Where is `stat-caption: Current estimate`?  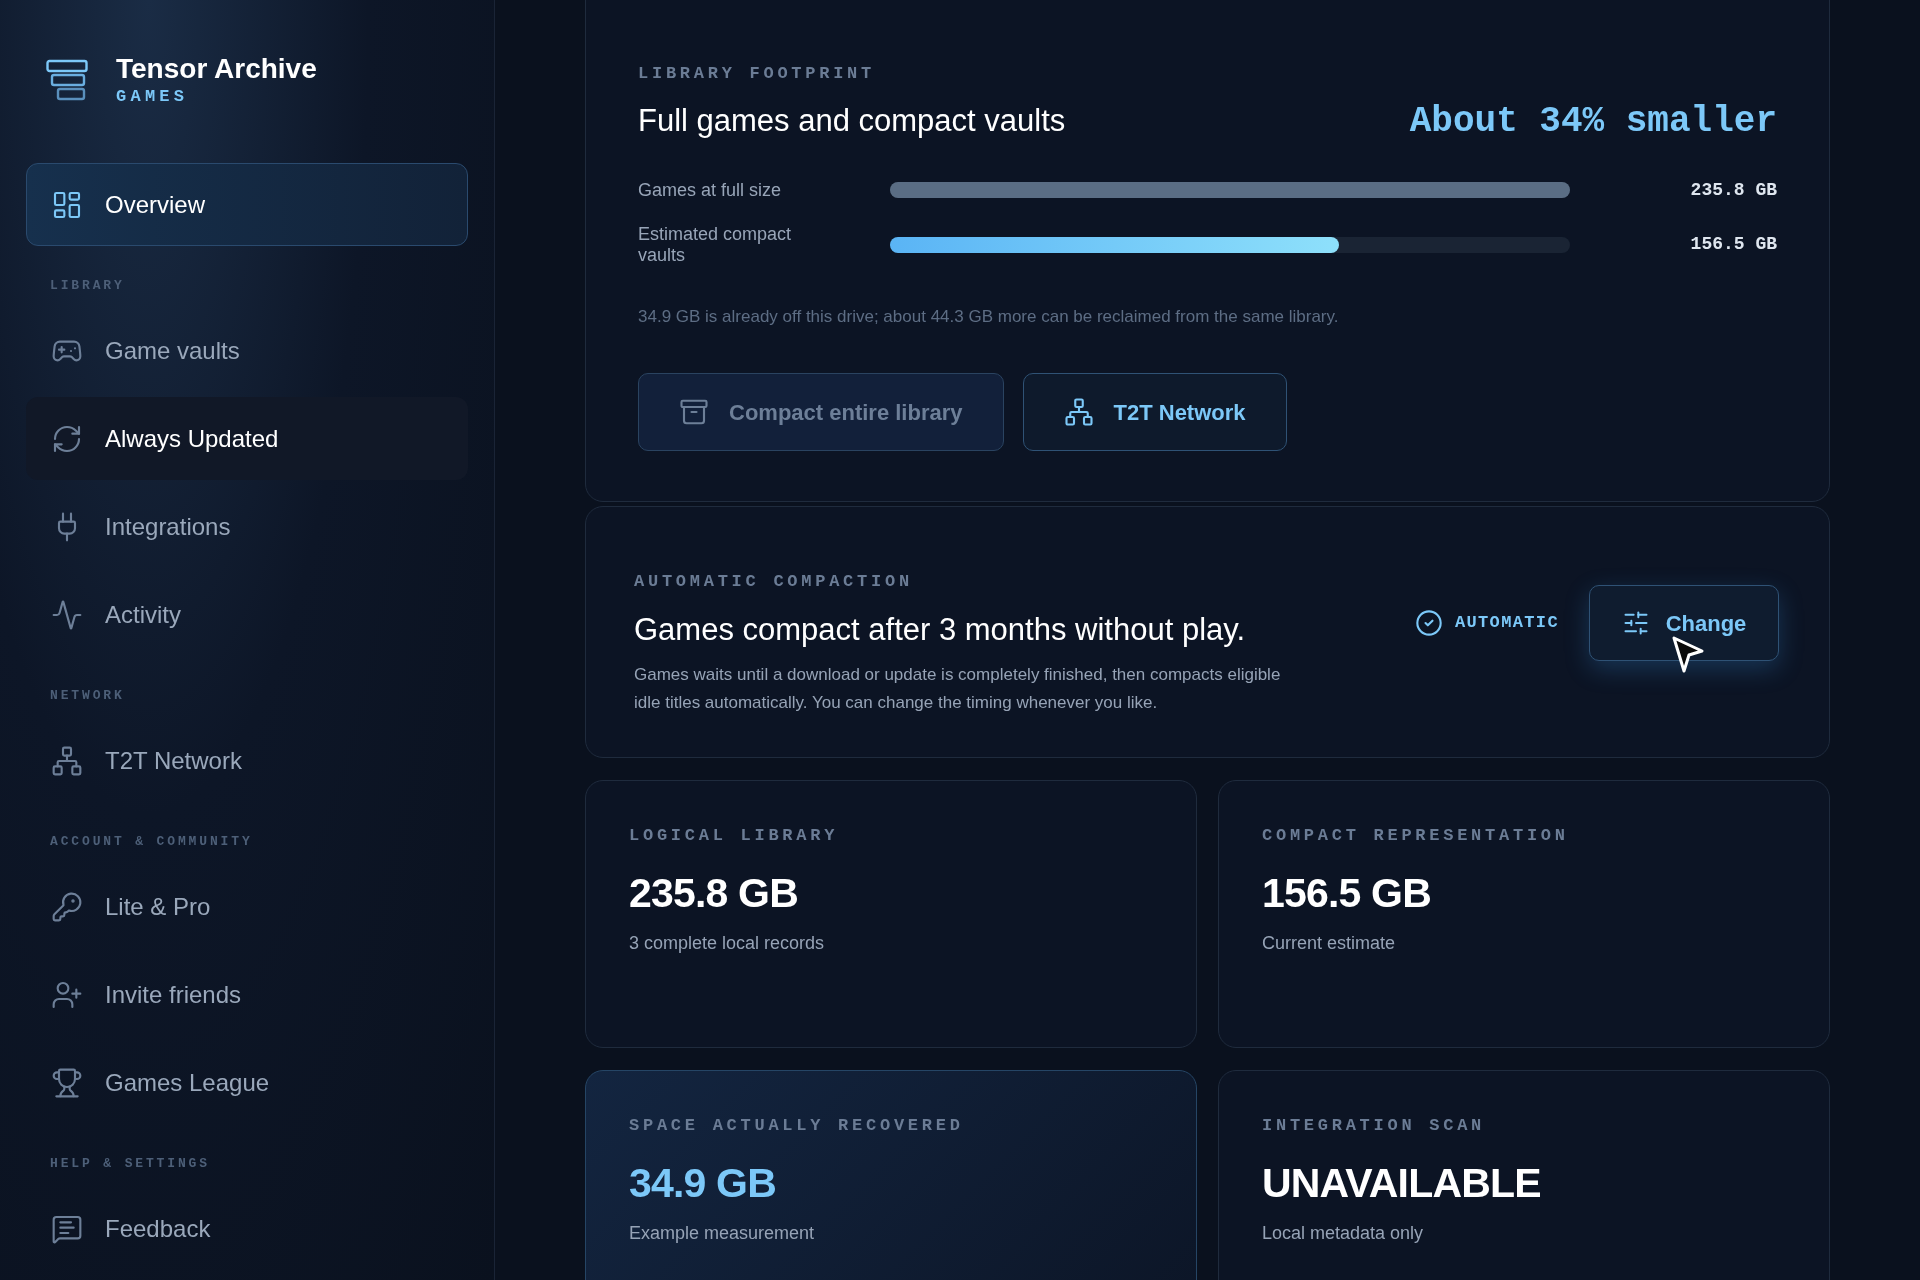 stat-caption: Current estimate is located at coordinates (1329, 943).